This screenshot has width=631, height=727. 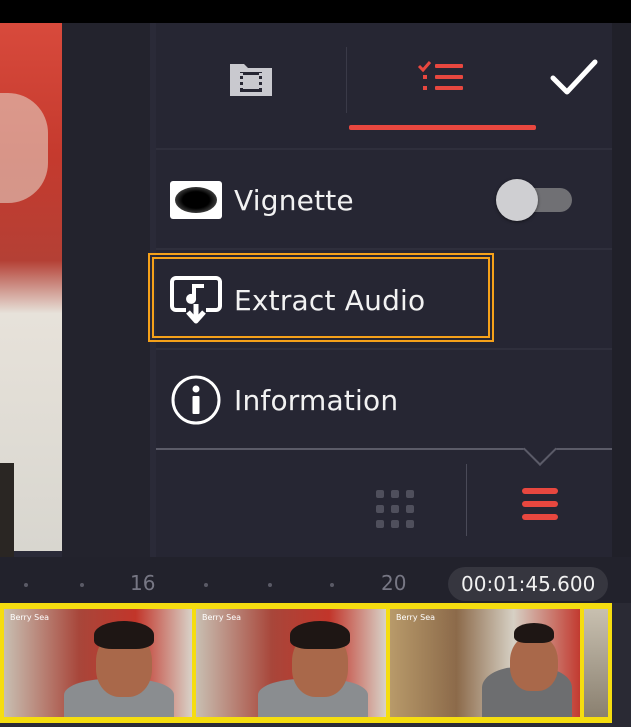 I want to click on menu-button, so click(x=540, y=504).